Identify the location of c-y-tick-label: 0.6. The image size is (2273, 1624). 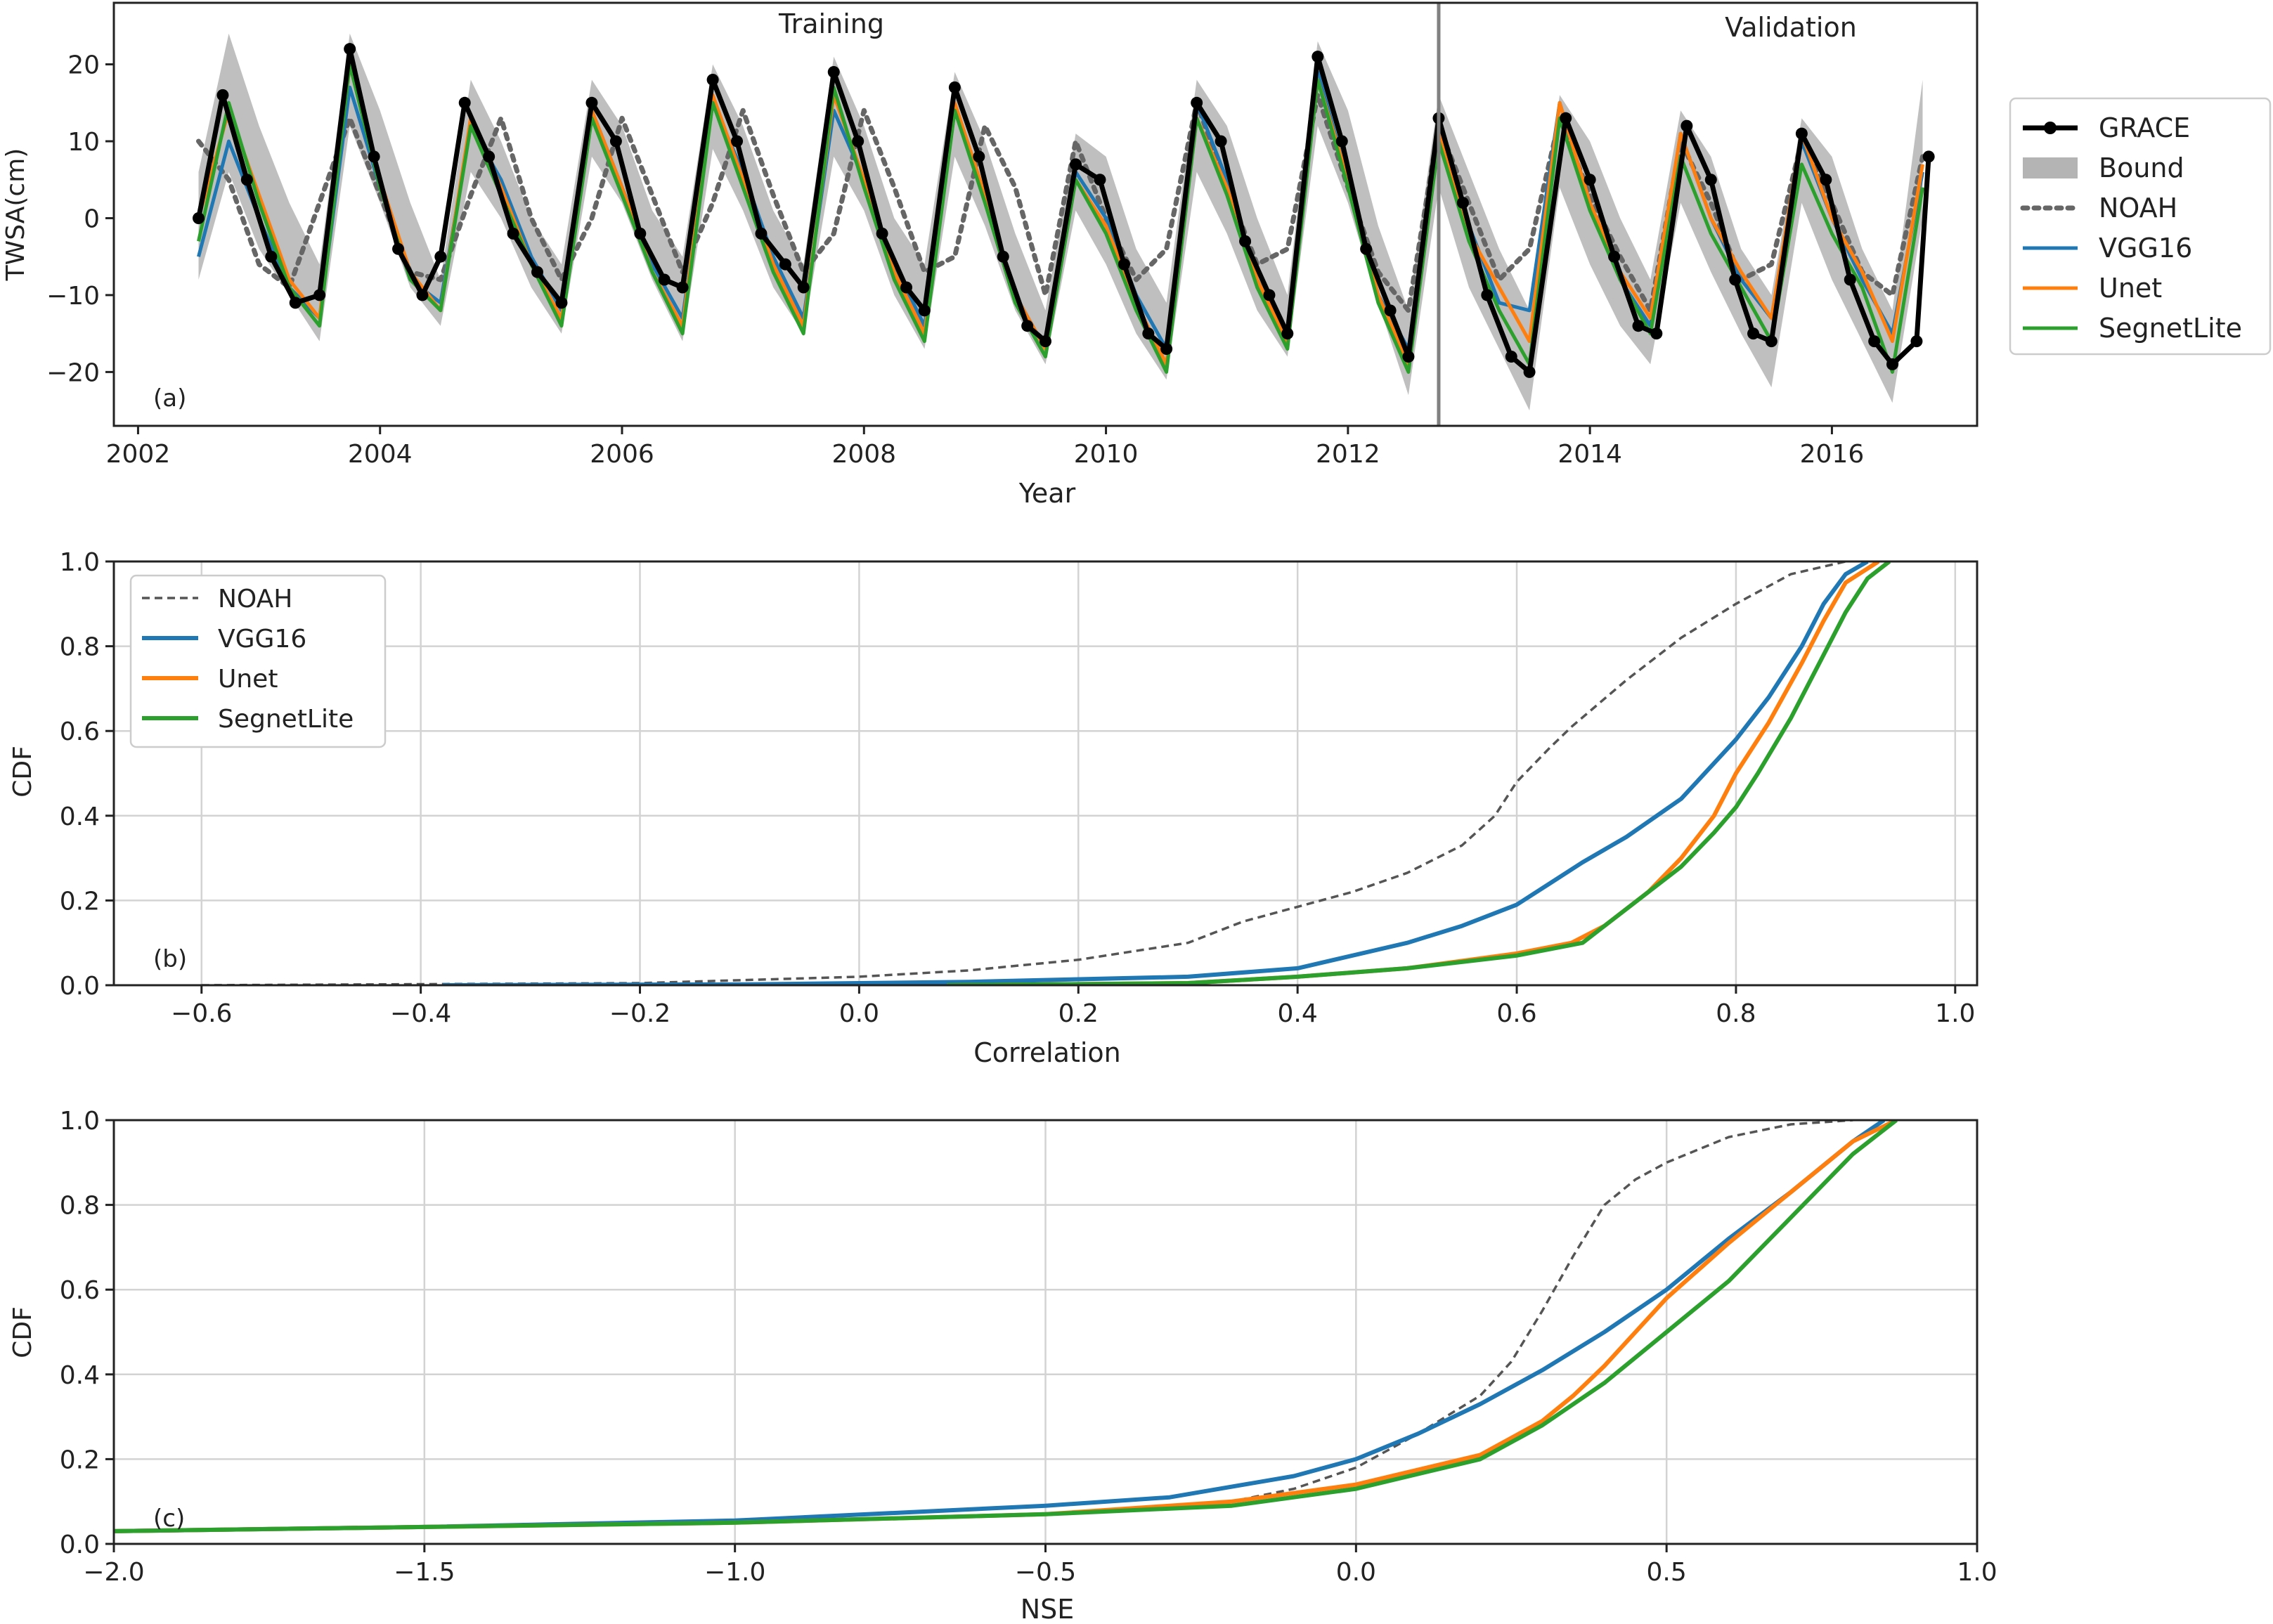
(80, 1290).